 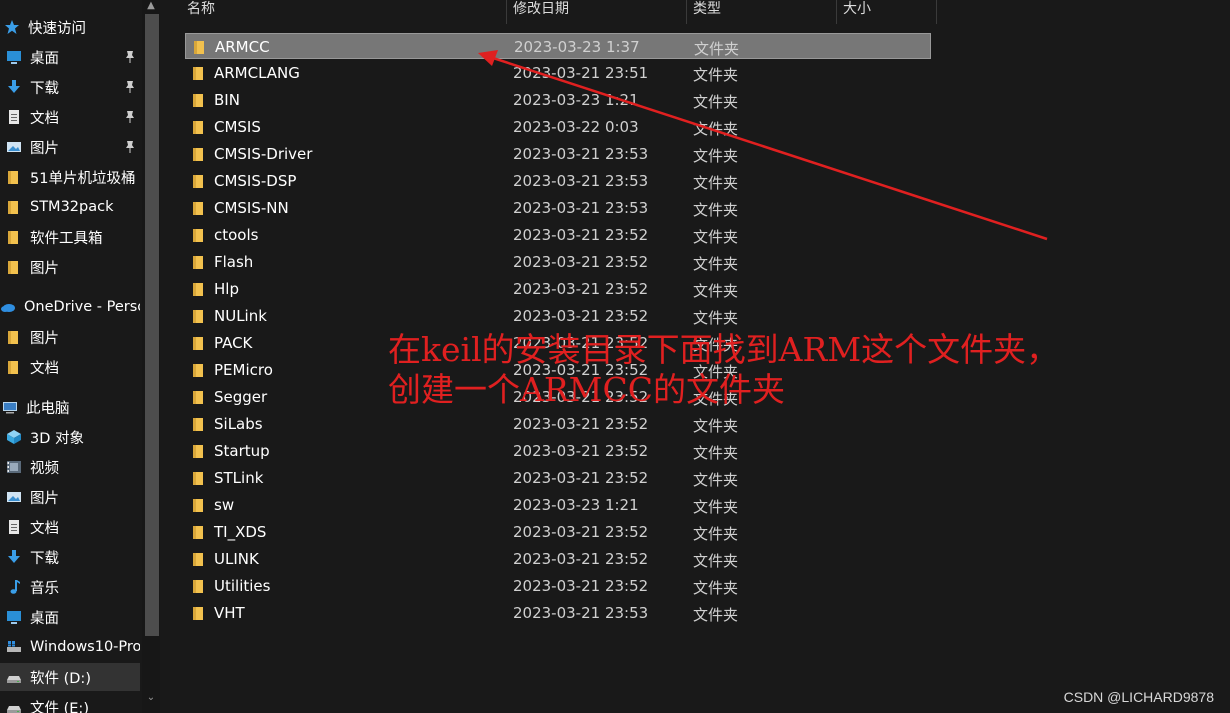 I want to click on computer-icon, so click(x=10, y=407).